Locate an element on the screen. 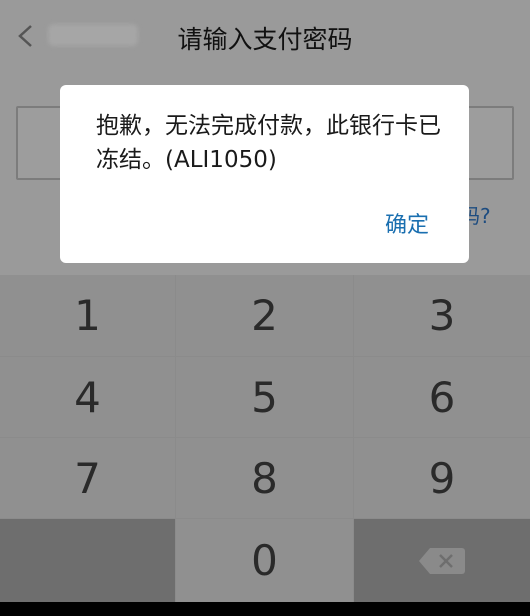 This screenshot has width=530, height=616. dialog-message: 抱歉，无法完成付款，此银行卡已冻结。(ALI1050) is located at coordinates (268, 143).